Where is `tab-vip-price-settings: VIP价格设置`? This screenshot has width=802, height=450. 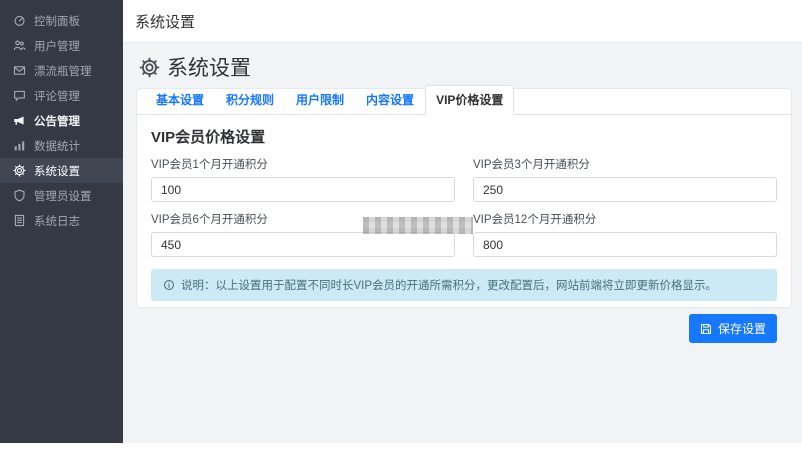
tab-vip-price-settings: VIP价格设置 is located at coordinates (470, 100).